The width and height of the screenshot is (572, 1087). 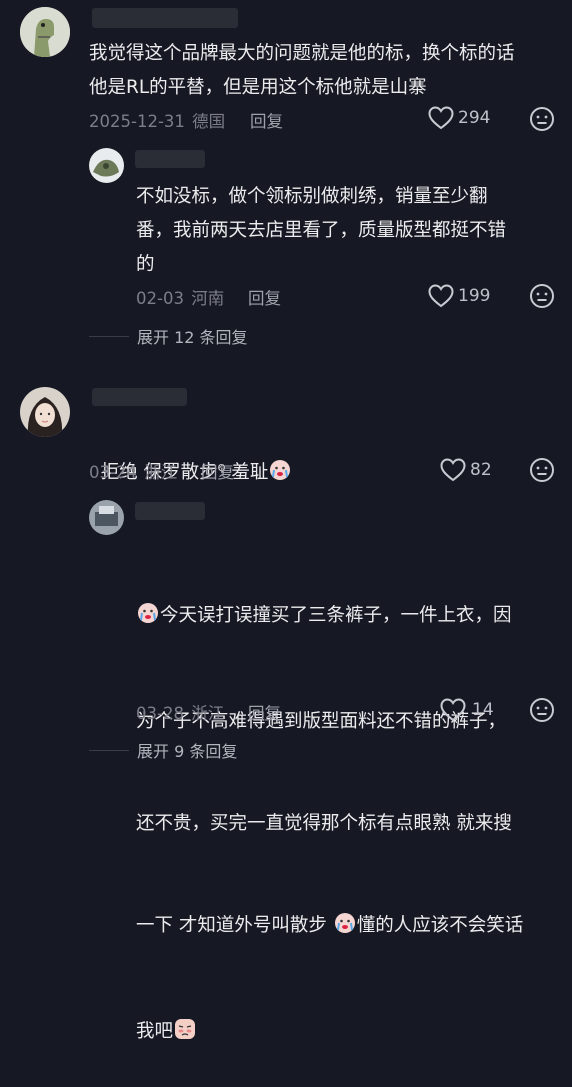 I want to click on region: 德国, so click(x=209, y=121).